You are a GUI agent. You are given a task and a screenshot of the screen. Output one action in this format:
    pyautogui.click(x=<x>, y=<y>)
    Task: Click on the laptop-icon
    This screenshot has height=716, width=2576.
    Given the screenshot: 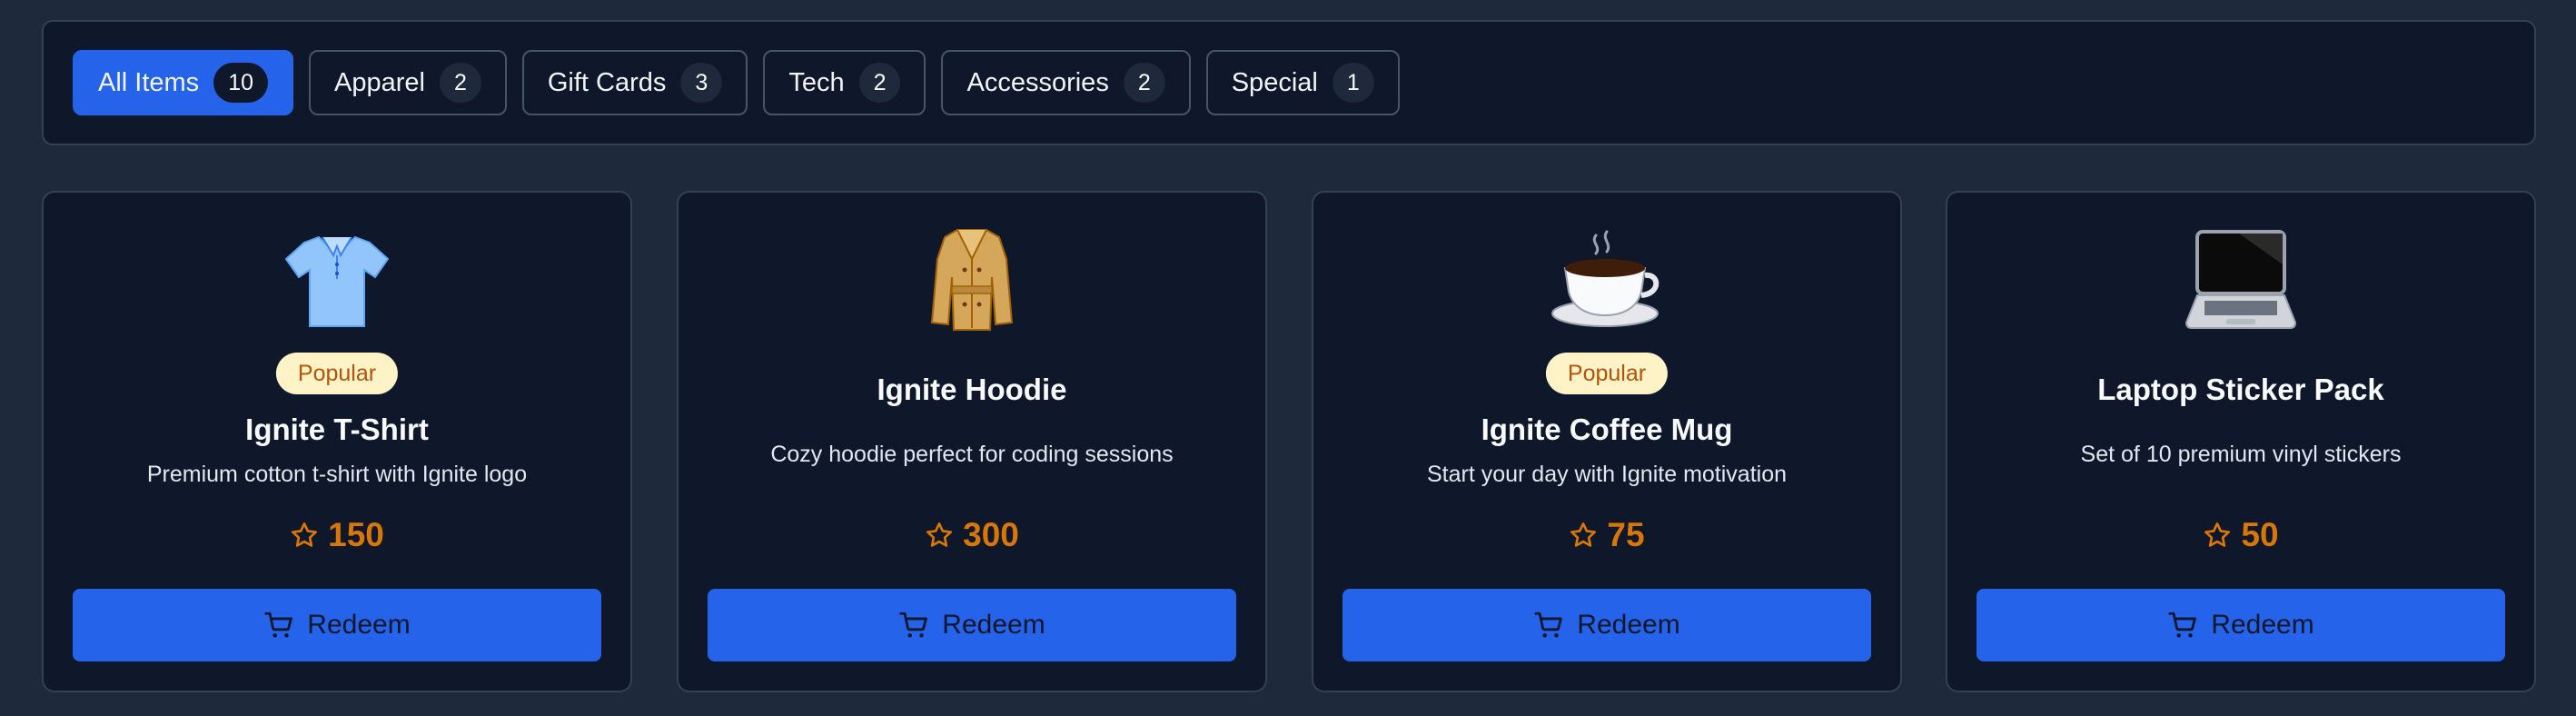 What is the action you would take?
    pyautogui.click(x=2241, y=279)
    